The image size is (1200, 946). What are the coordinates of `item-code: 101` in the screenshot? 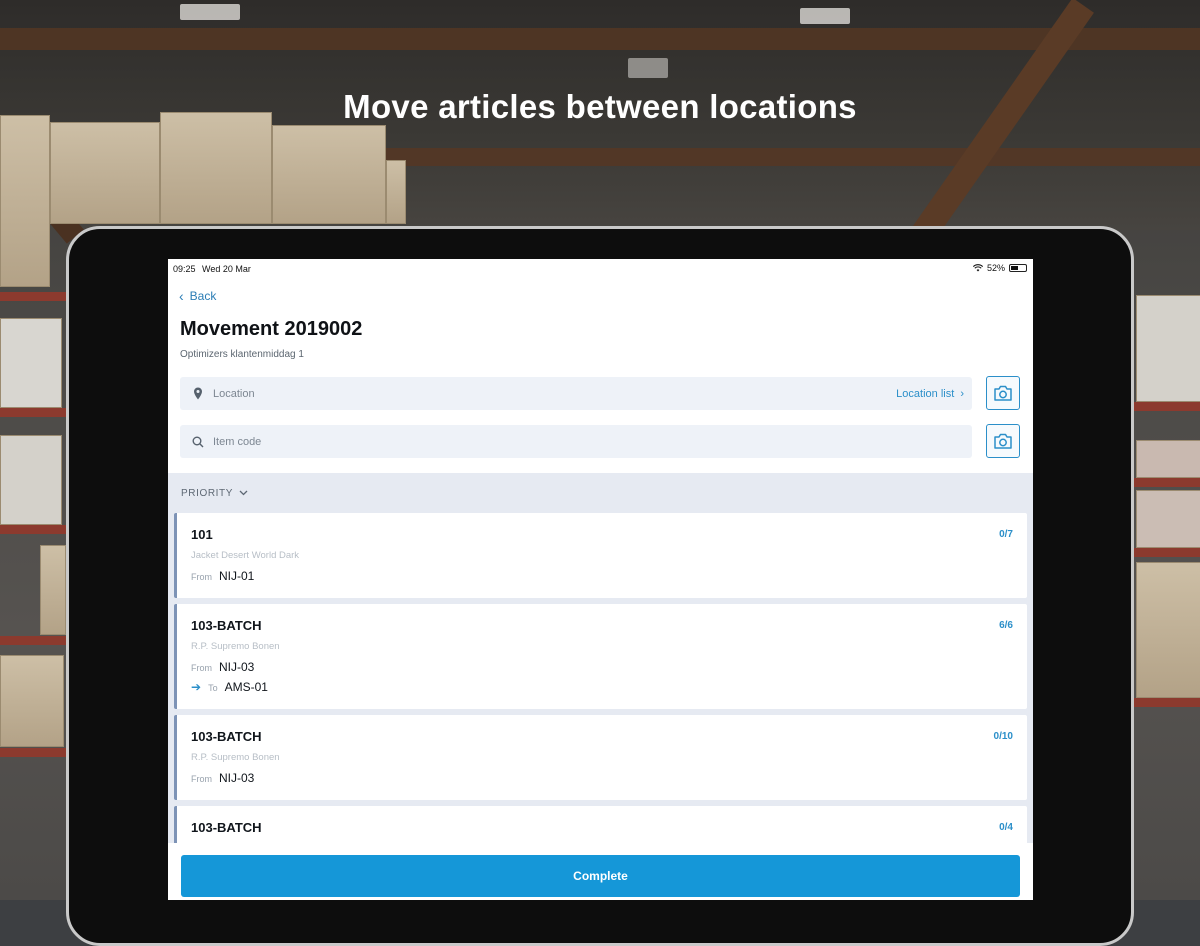 It's located at (202, 534).